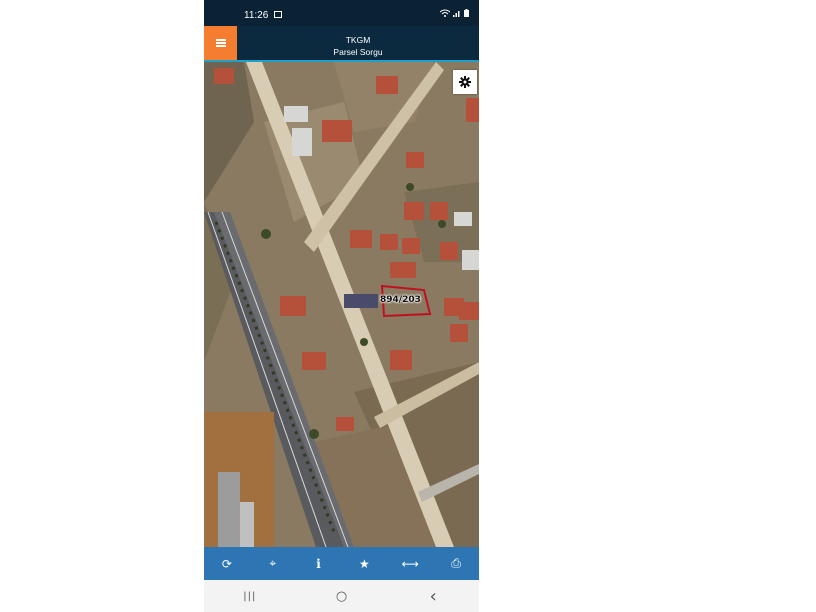 The height and width of the screenshot is (612, 816). I want to click on app-subtitle: Parsel Sorgu, so click(358, 52).